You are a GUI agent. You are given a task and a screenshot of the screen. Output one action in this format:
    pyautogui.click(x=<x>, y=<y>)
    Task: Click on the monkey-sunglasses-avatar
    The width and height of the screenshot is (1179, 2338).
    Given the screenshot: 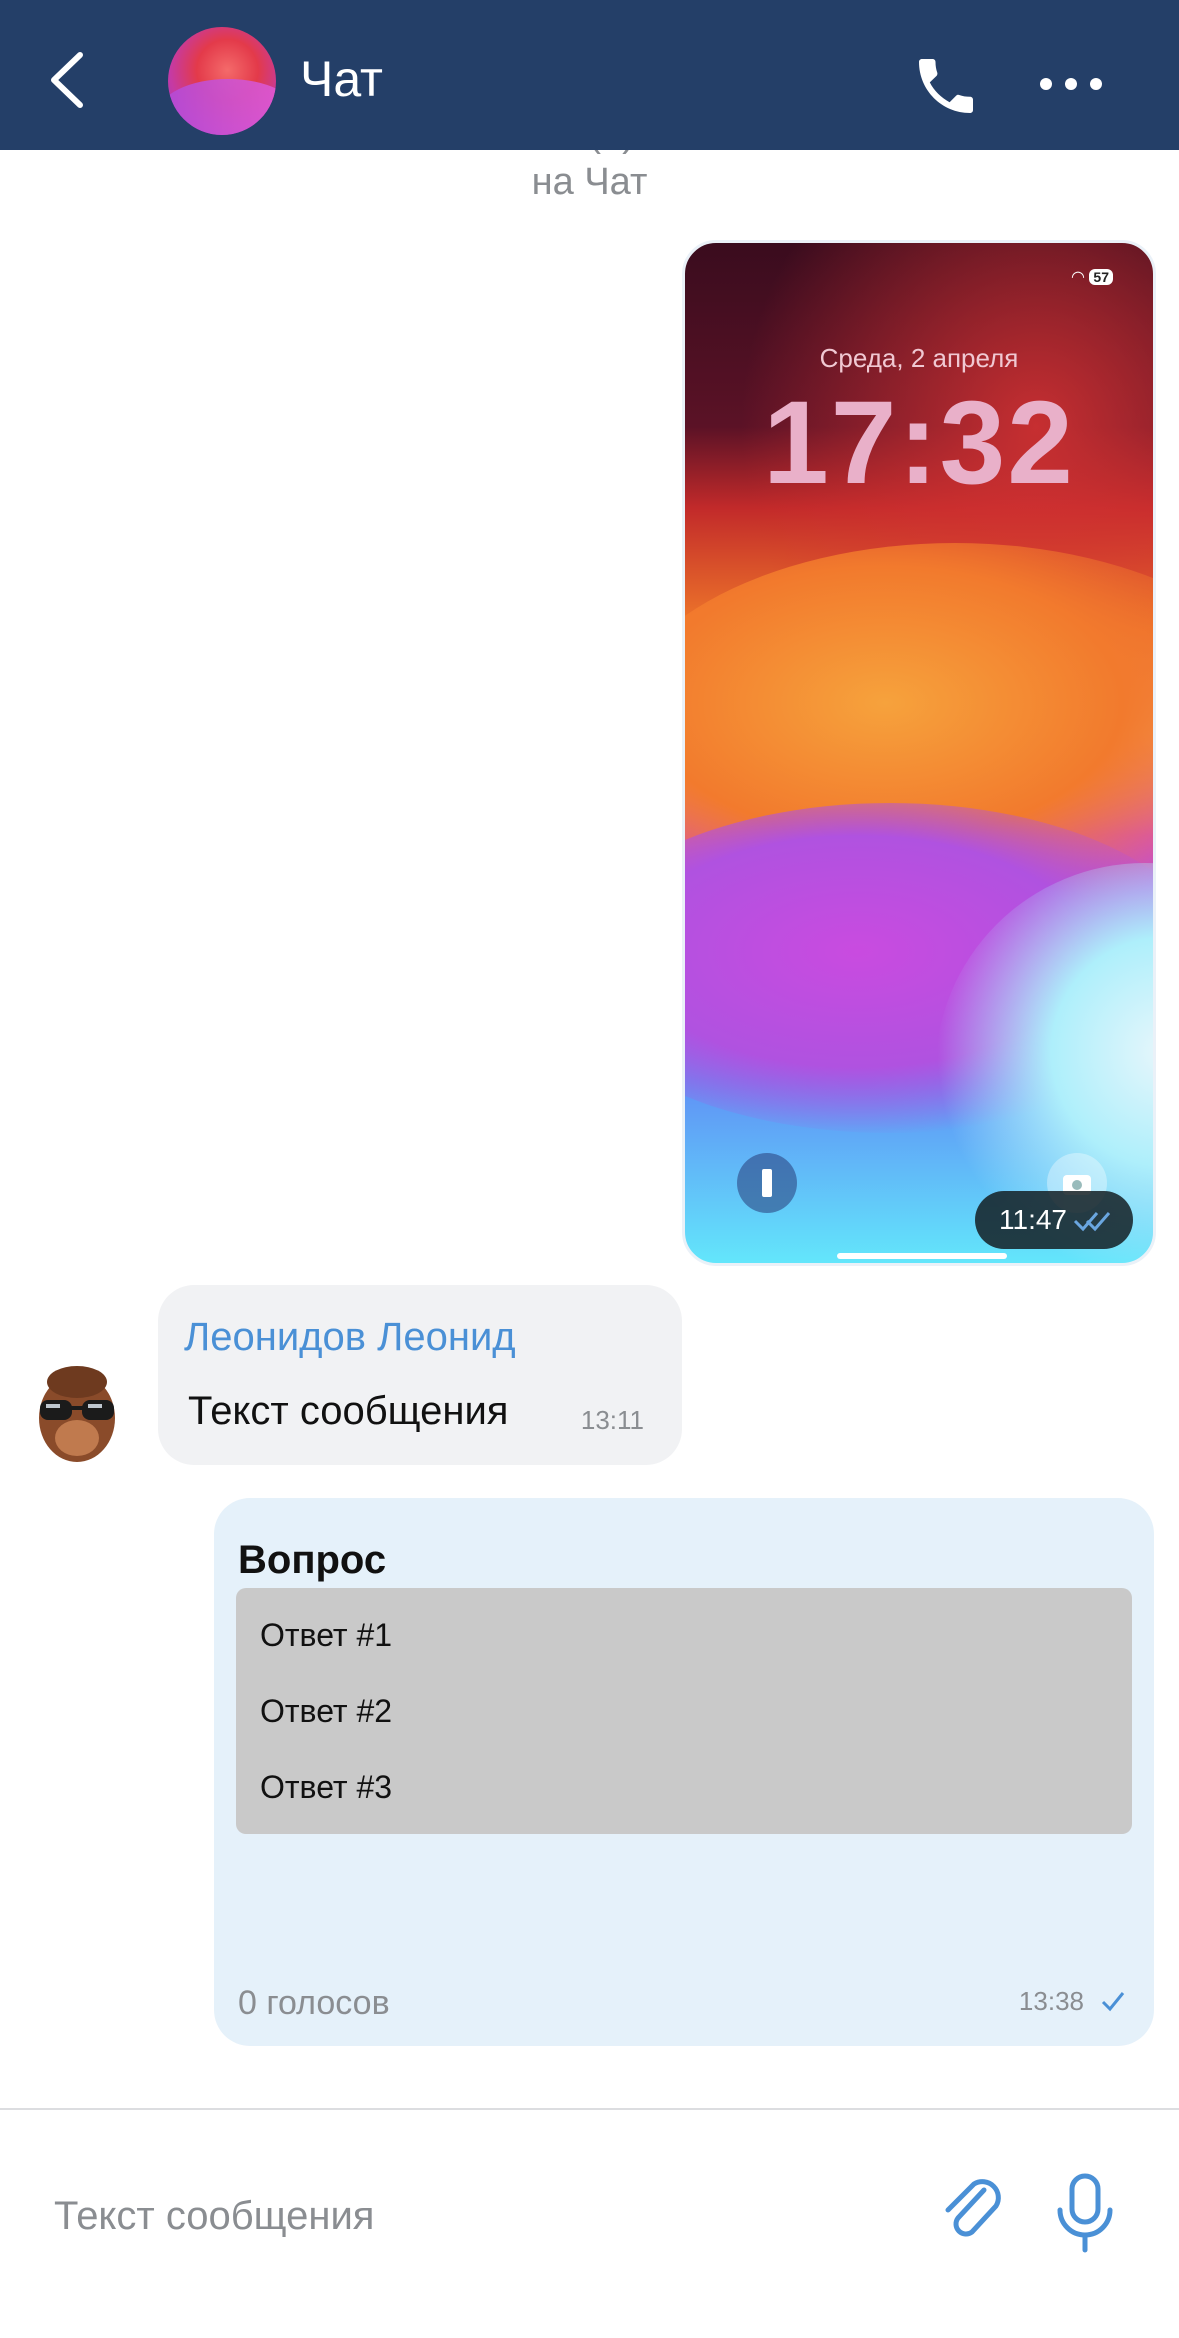 What is the action you would take?
    pyautogui.click(x=77, y=1414)
    